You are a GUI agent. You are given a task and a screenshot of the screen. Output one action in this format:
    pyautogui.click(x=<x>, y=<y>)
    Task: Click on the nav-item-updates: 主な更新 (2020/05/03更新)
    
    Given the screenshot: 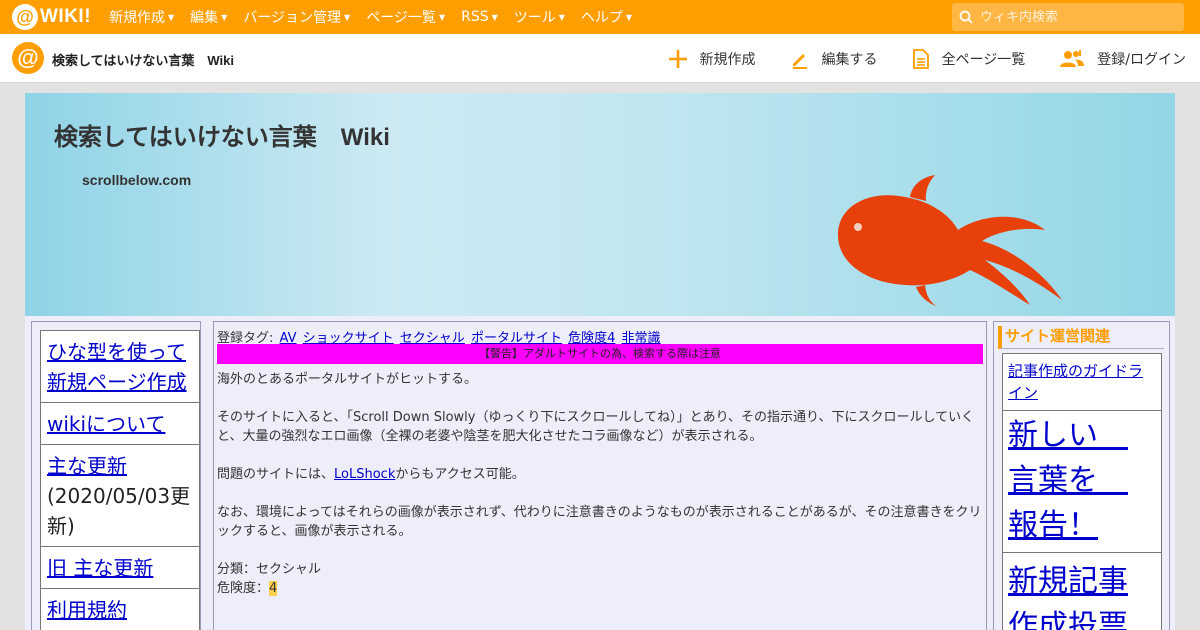 What is the action you would take?
    pyautogui.click(x=120, y=496)
    